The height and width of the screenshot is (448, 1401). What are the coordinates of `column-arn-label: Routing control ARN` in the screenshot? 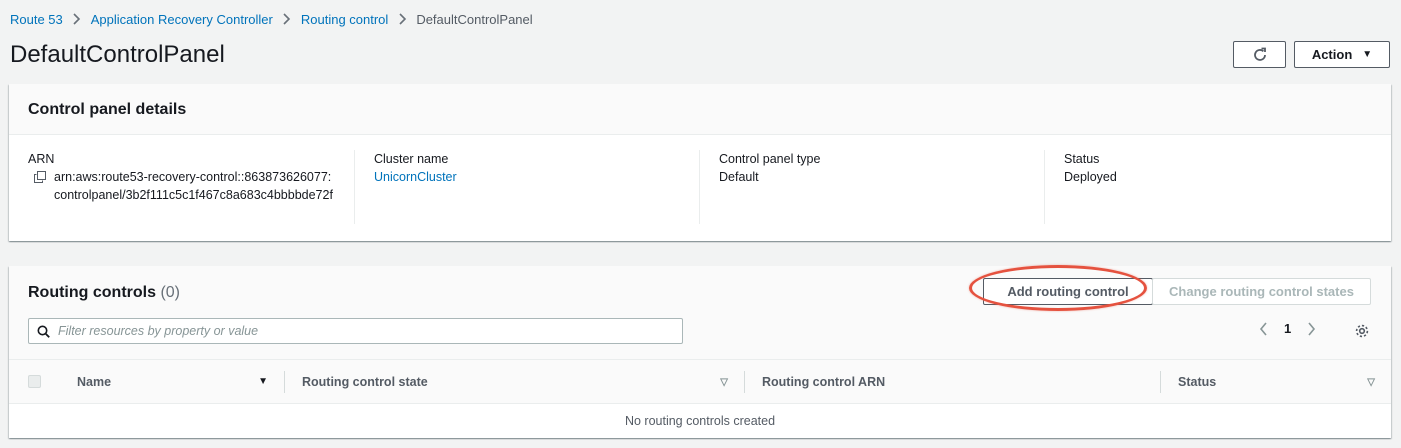 It's located at (824, 382).